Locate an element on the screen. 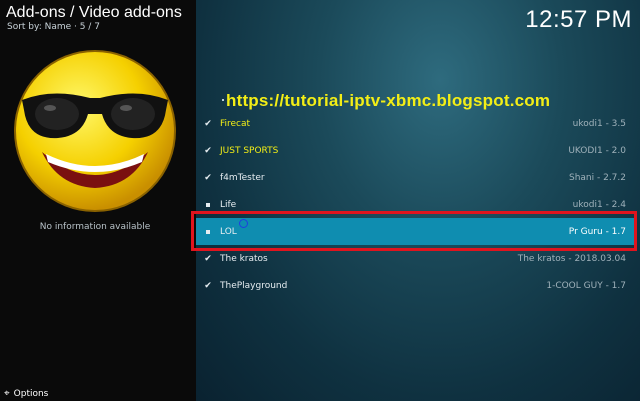 This screenshot has height=401, width=640. watermark-text: https://tutorial-iptv-xbmc.blogspot.com is located at coordinates (388, 100).